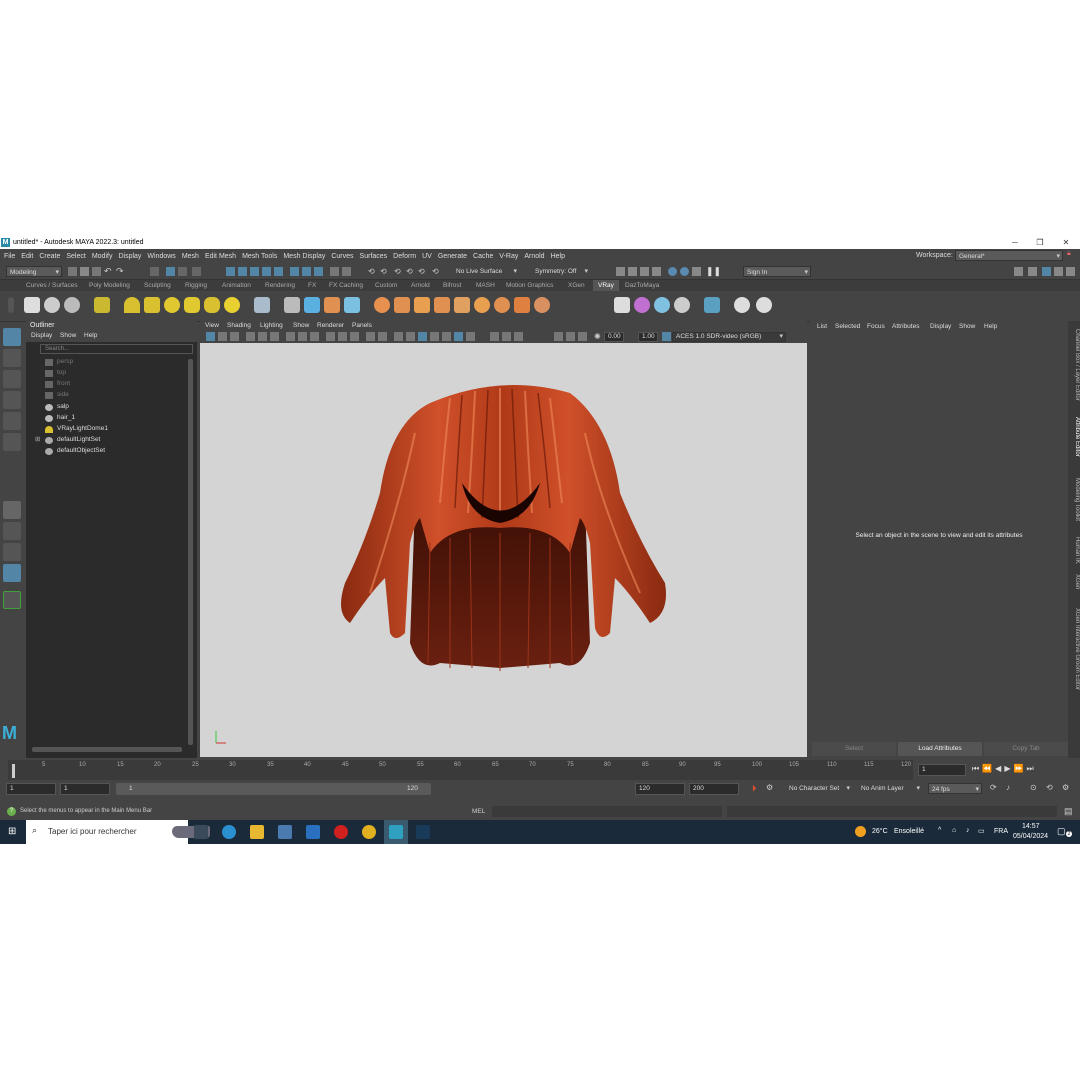 The width and height of the screenshot is (1080, 1080). What do you see at coordinates (1068, 811) in the screenshot?
I see `script-editor-icon: ▤` at bounding box center [1068, 811].